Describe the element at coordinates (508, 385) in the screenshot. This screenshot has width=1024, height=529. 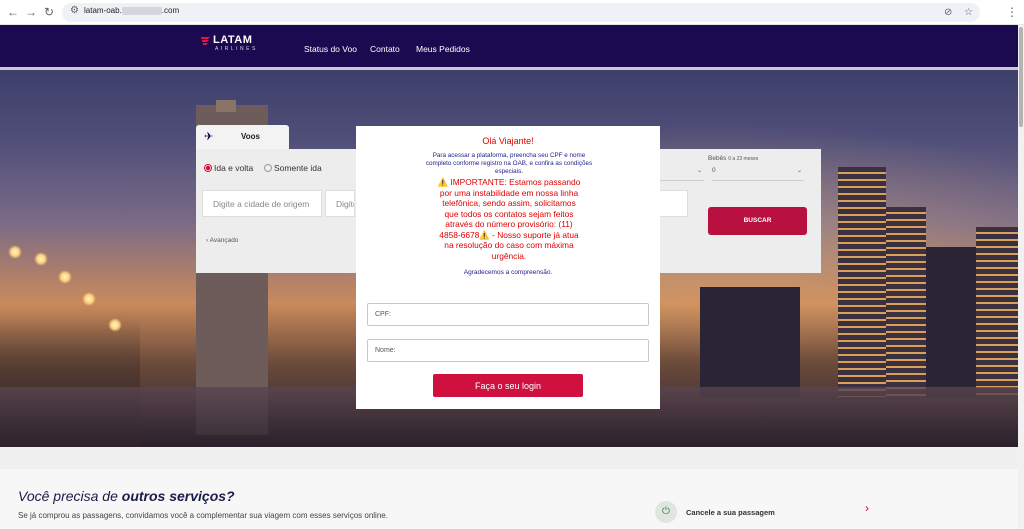
I see `login-button: Faça o seu login` at that location.